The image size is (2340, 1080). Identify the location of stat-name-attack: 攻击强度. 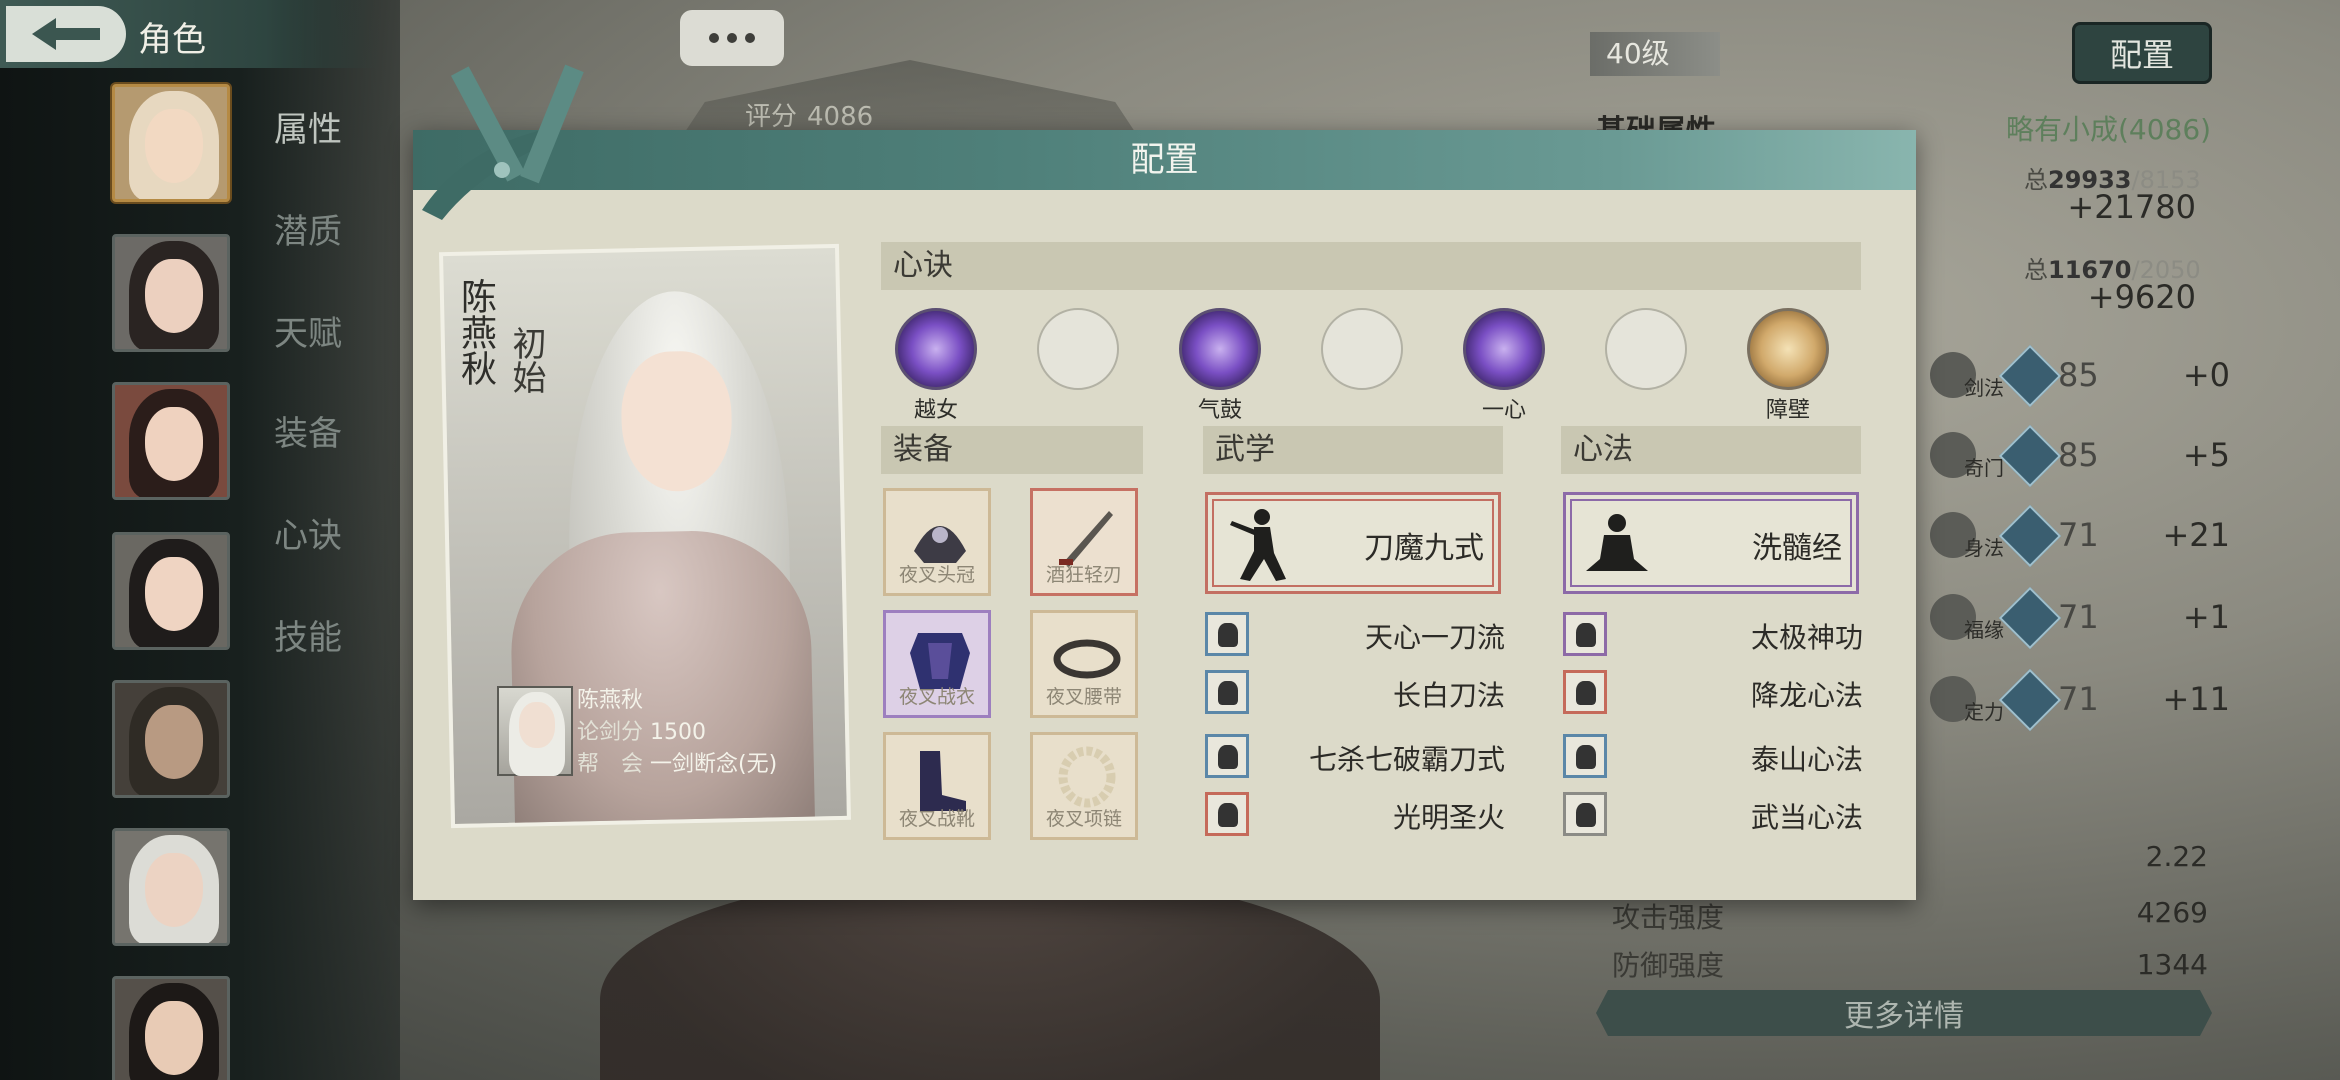
(1668, 917).